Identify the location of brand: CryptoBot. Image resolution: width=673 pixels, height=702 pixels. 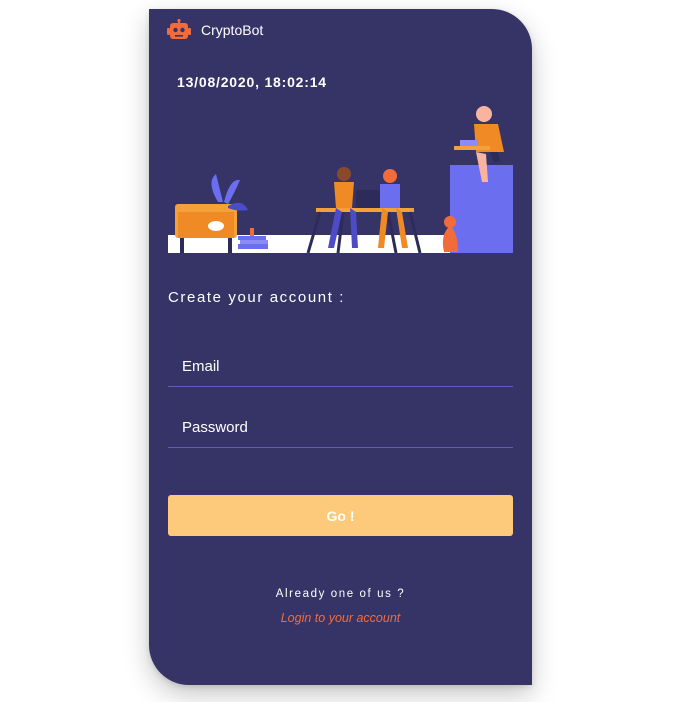
(215, 30).